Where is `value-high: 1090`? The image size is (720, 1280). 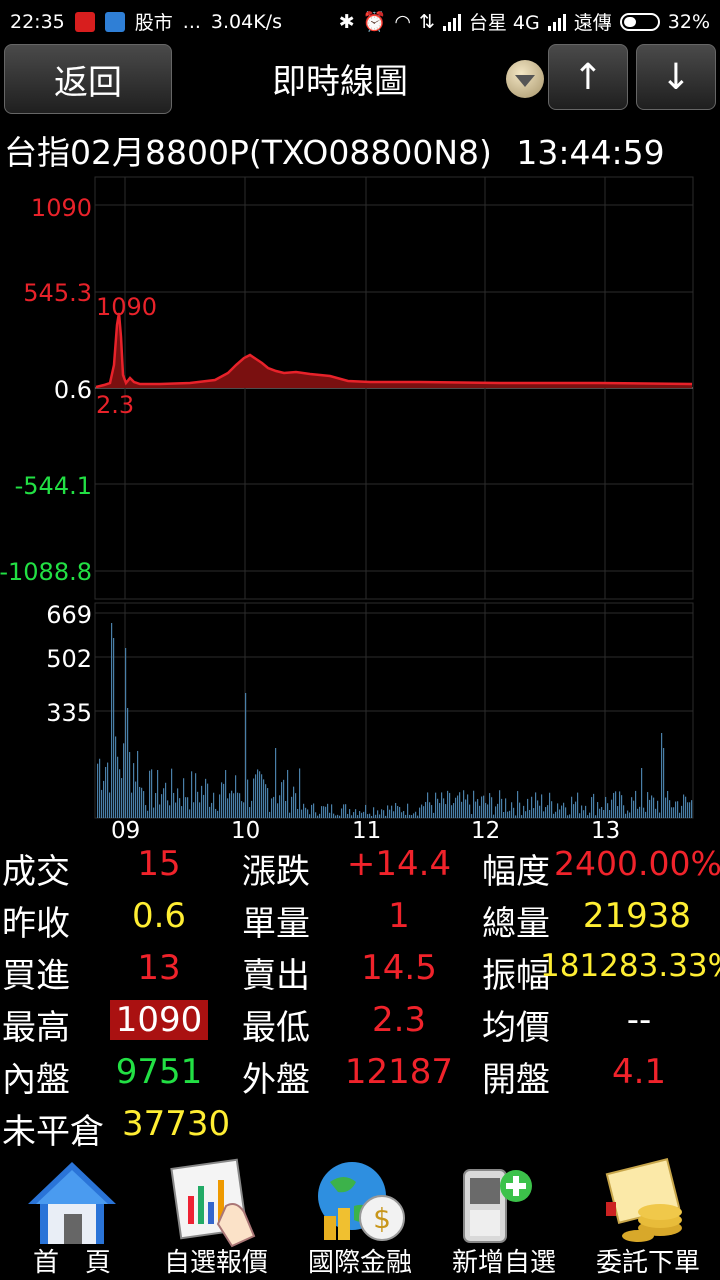
value-high: 1090 is located at coordinates (159, 1020).